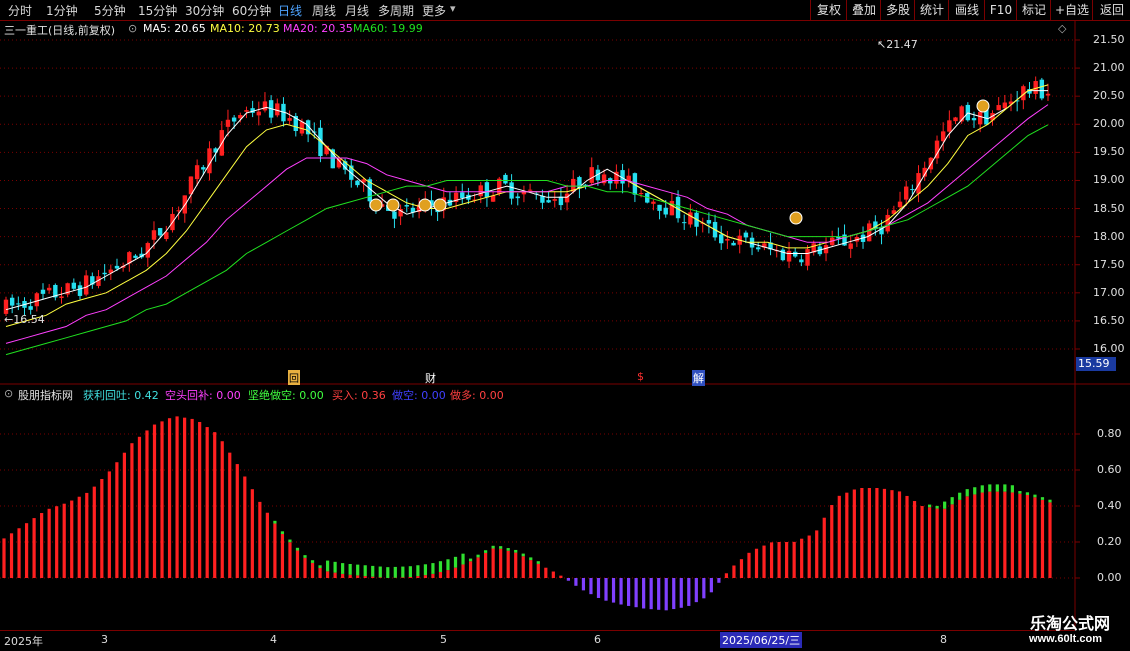 The height and width of the screenshot is (651, 1130). I want to click on high-price-value: 21.47, so click(902, 44).